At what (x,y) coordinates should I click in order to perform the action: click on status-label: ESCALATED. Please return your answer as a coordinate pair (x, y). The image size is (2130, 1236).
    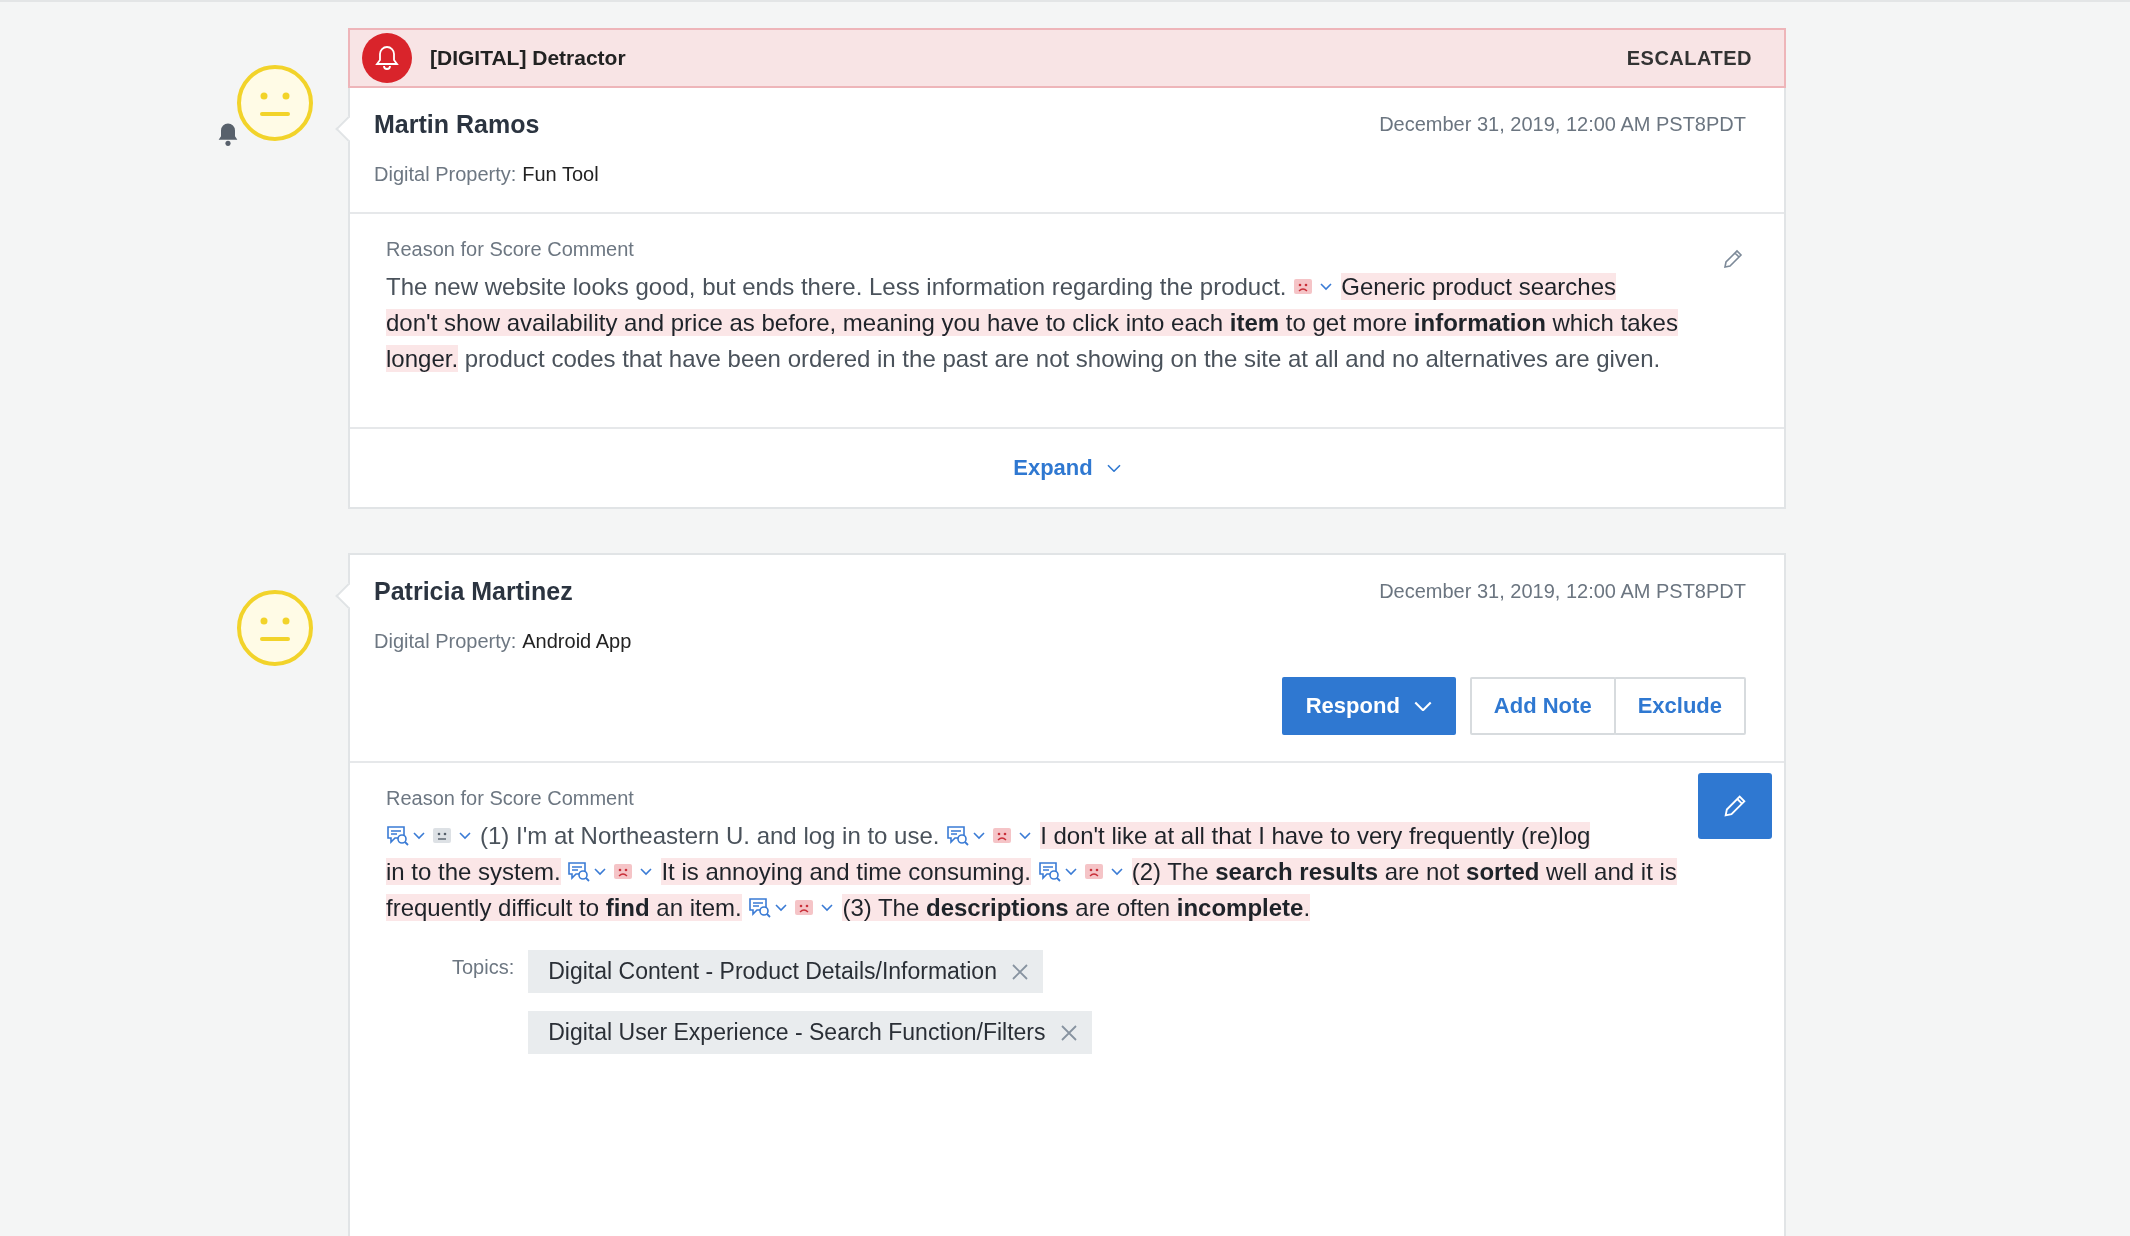
    Looking at the image, I should click on (1689, 58).